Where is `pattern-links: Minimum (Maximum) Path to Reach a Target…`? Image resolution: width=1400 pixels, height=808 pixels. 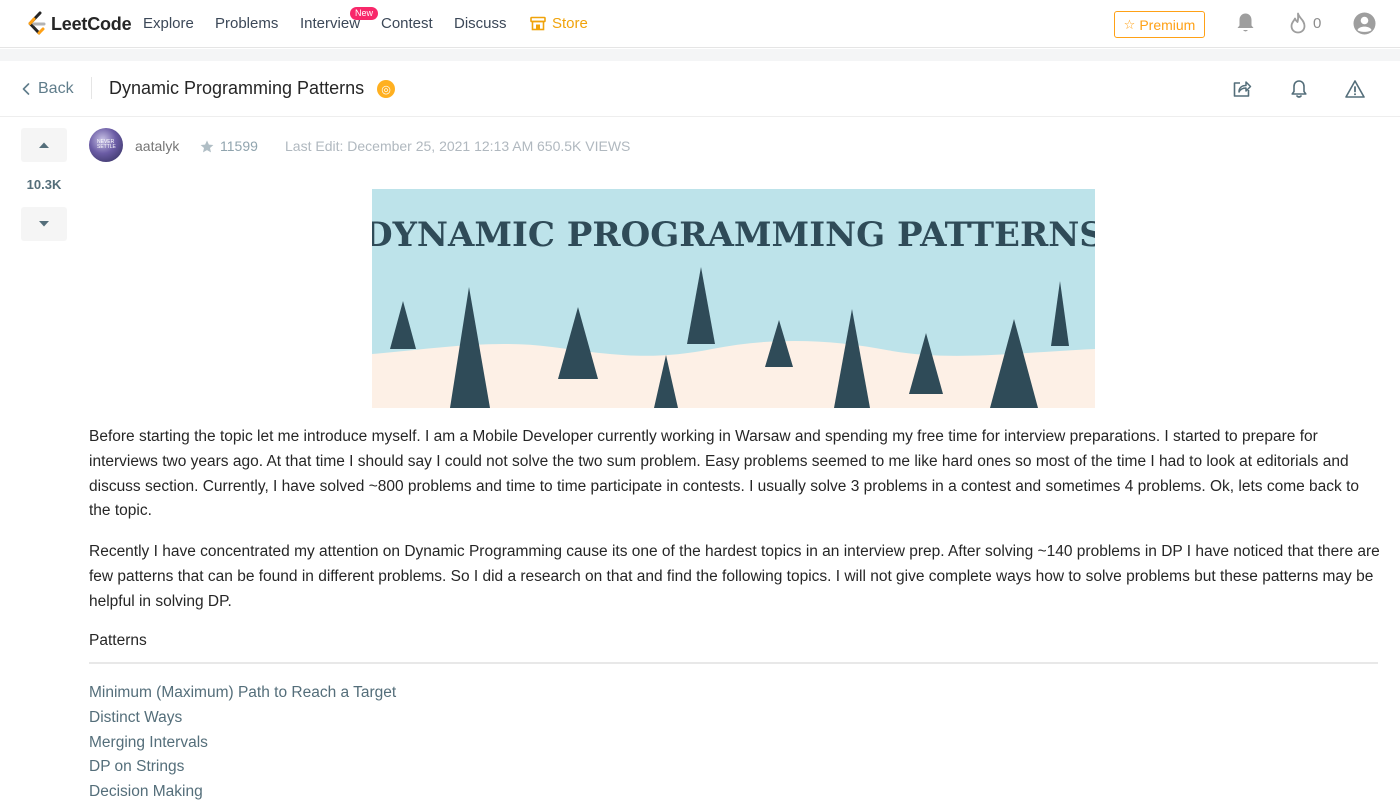 pattern-links: Minimum (Maximum) Path to Reach a Target… is located at coordinates (242, 743).